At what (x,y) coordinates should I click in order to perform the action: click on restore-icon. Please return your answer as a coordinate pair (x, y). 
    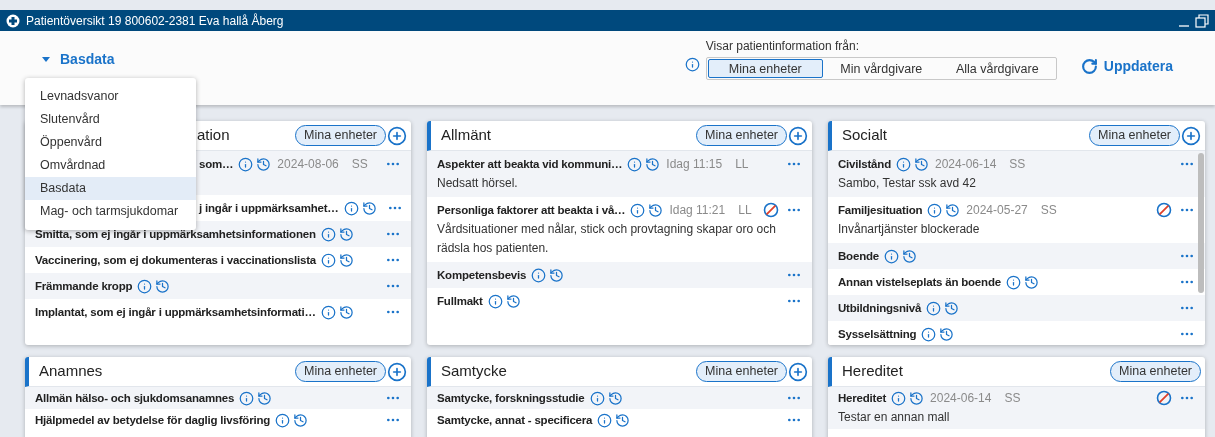
    Looking at the image, I should click on (1202, 20).